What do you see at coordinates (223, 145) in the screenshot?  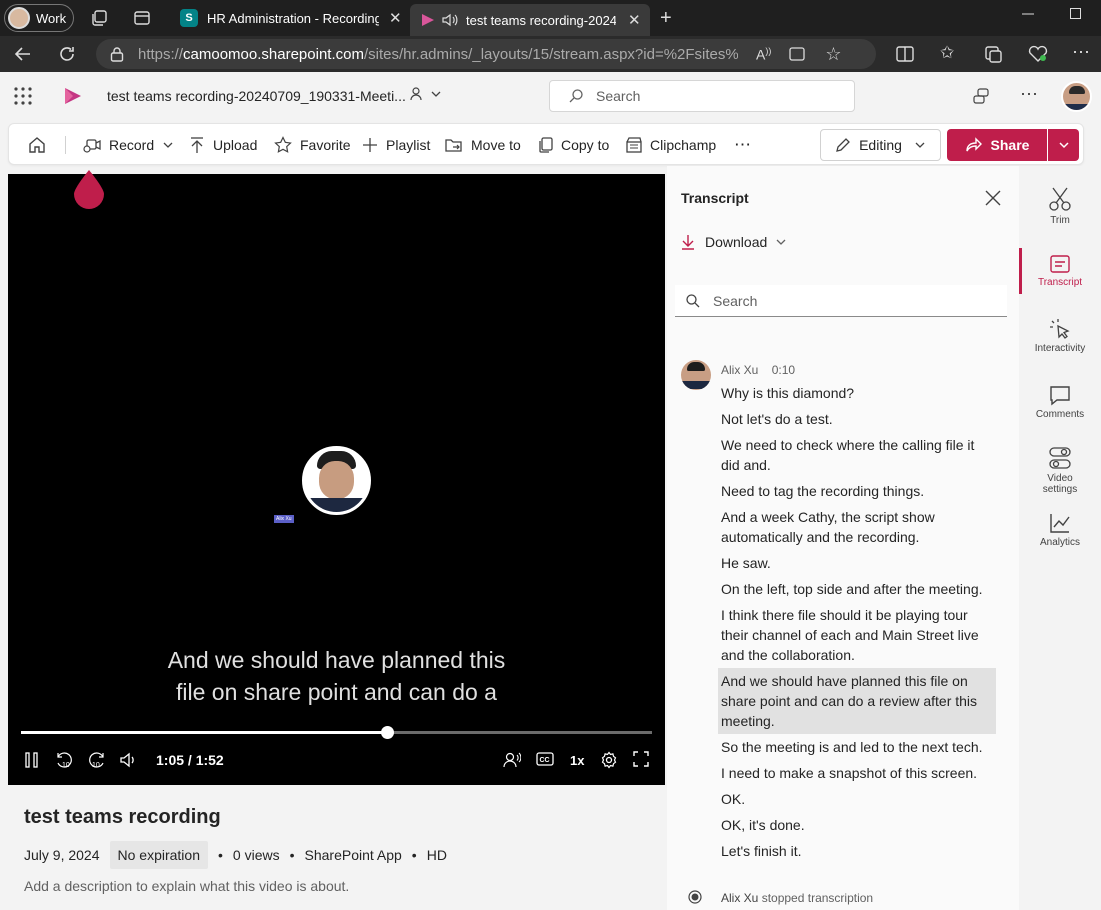 I see `upload-button: Upload` at bounding box center [223, 145].